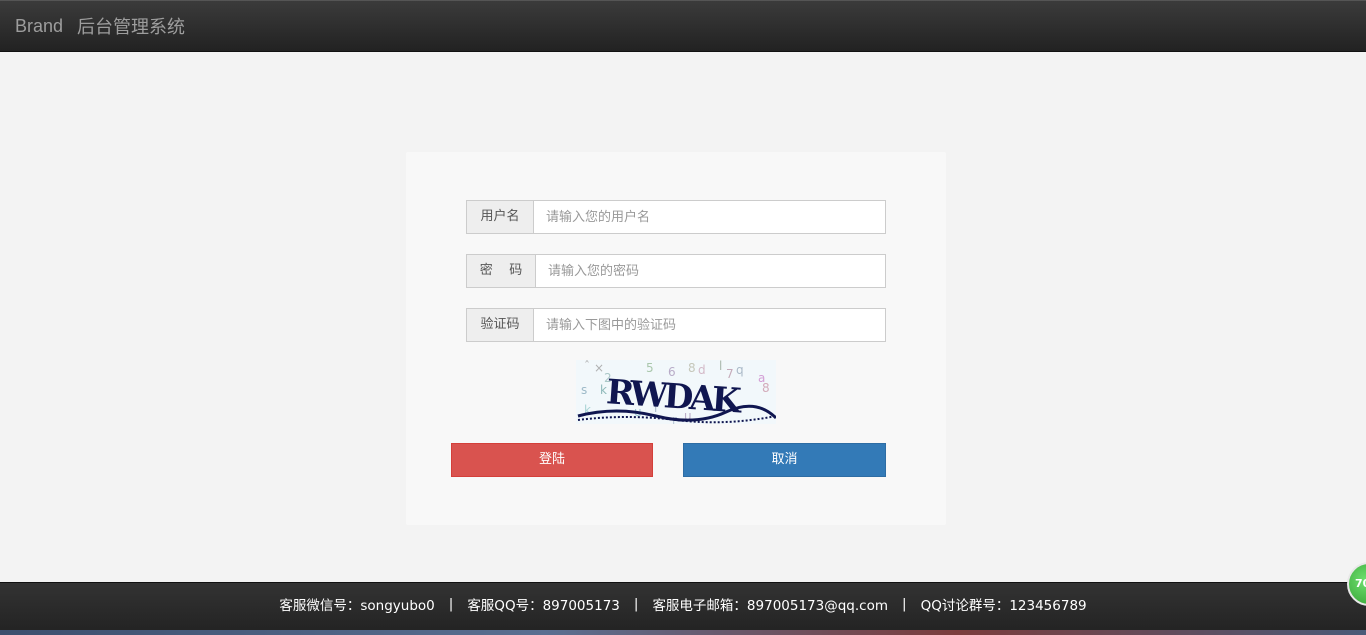  Describe the element at coordinates (587, 366) in the screenshot. I see `svg-text: ˆ` at that location.